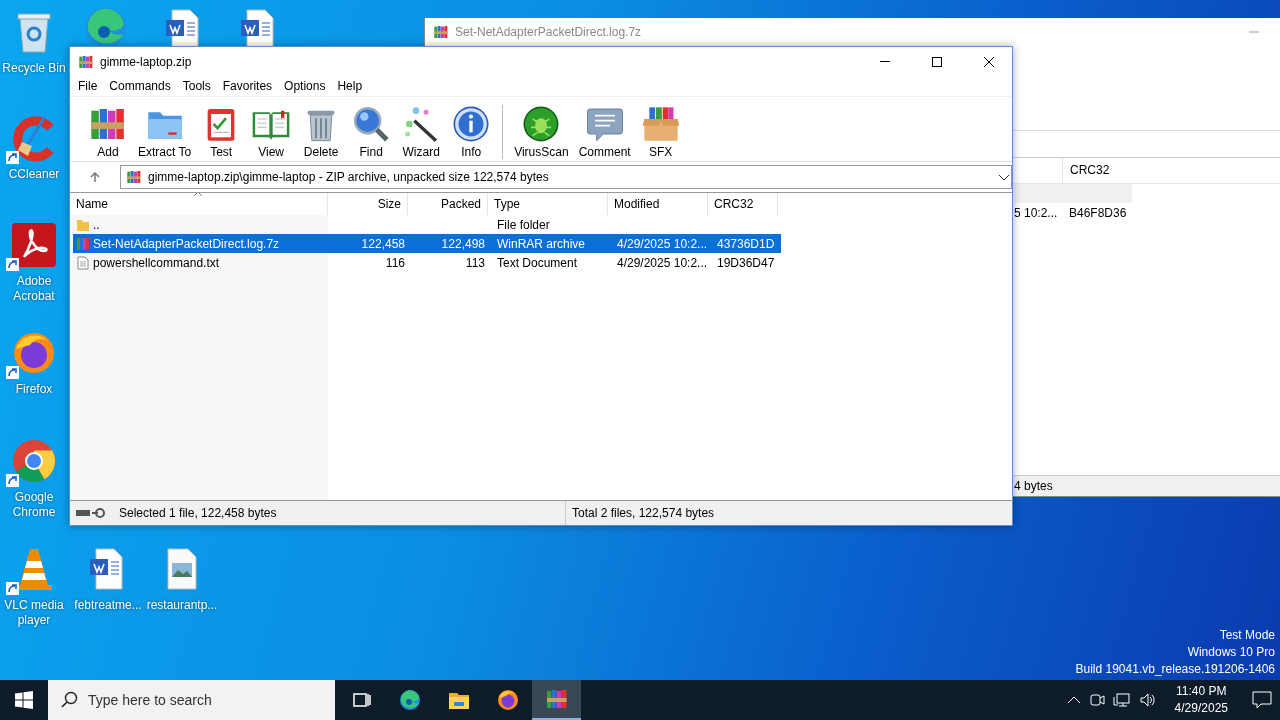  What do you see at coordinates (34, 461) in the screenshot?
I see `chrome-icon` at bounding box center [34, 461].